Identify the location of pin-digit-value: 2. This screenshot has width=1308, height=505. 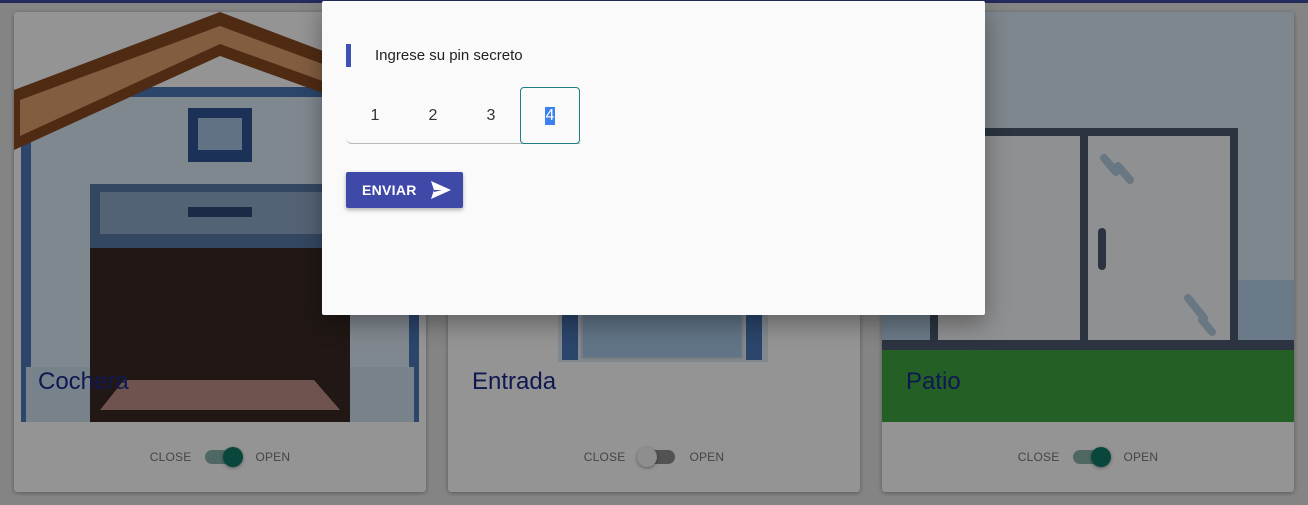
(433, 115).